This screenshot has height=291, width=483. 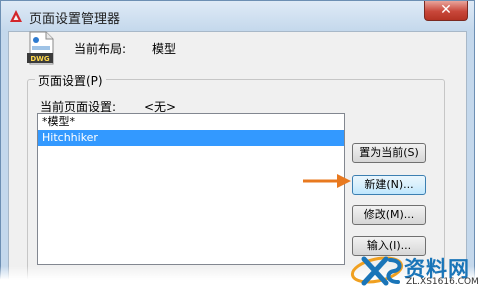 What do you see at coordinates (75, 19) in the screenshot?
I see `window-title: 页面设置管理器` at bounding box center [75, 19].